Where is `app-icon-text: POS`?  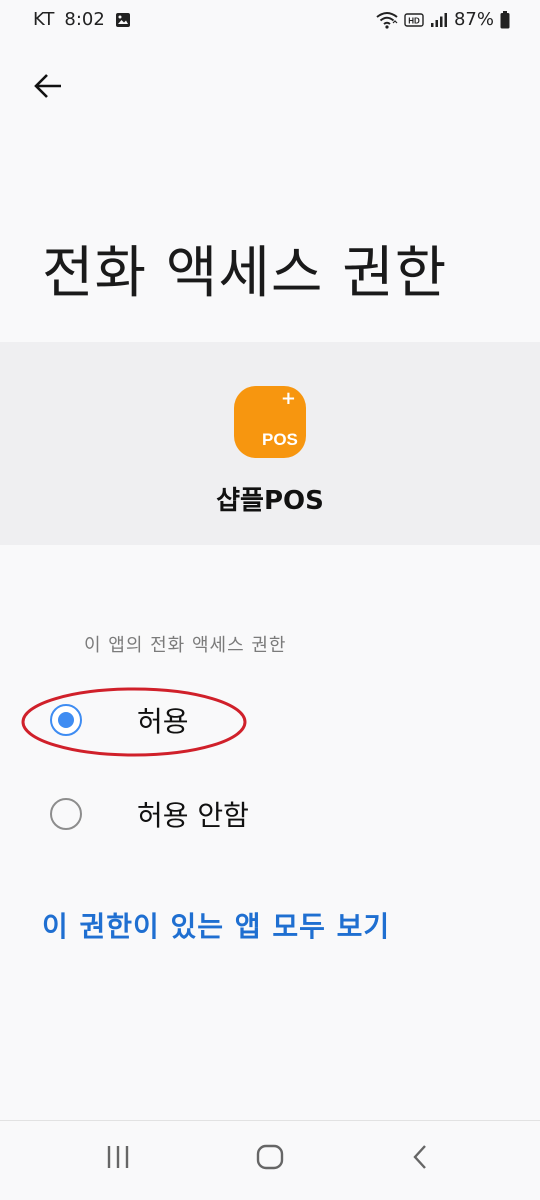
app-icon-text: POS is located at coordinates (280, 439).